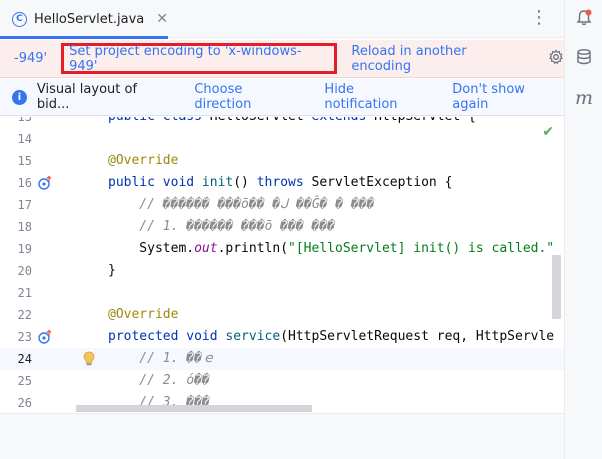  Describe the element at coordinates (24, 139) in the screenshot. I see `line-number: 14` at that location.